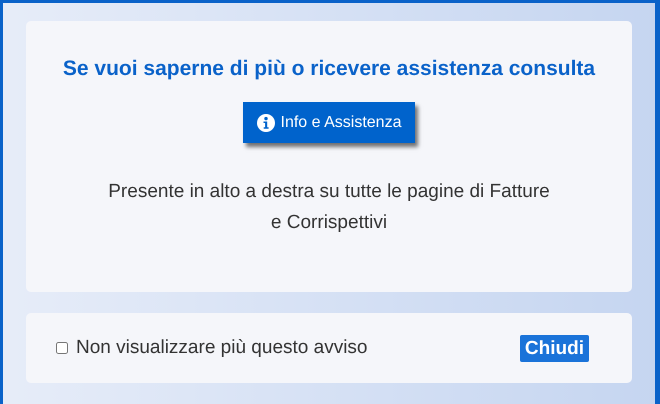 The height and width of the screenshot is (404, 660). I want to click on dont-show-checkbox, so click(62, 348).